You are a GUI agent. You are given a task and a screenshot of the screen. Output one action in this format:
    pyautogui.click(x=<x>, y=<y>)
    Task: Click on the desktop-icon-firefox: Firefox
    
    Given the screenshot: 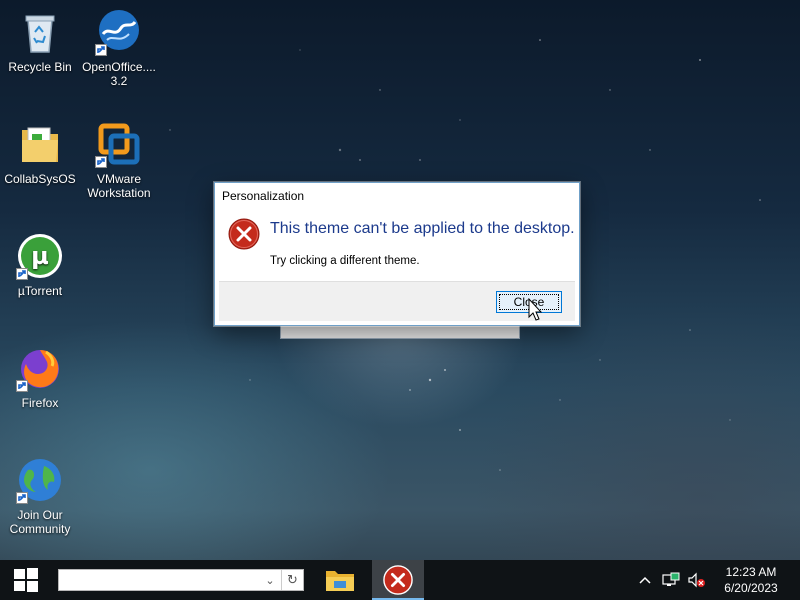 What is the action you would take?
    pyautogui.click(x=40, y=377)
    